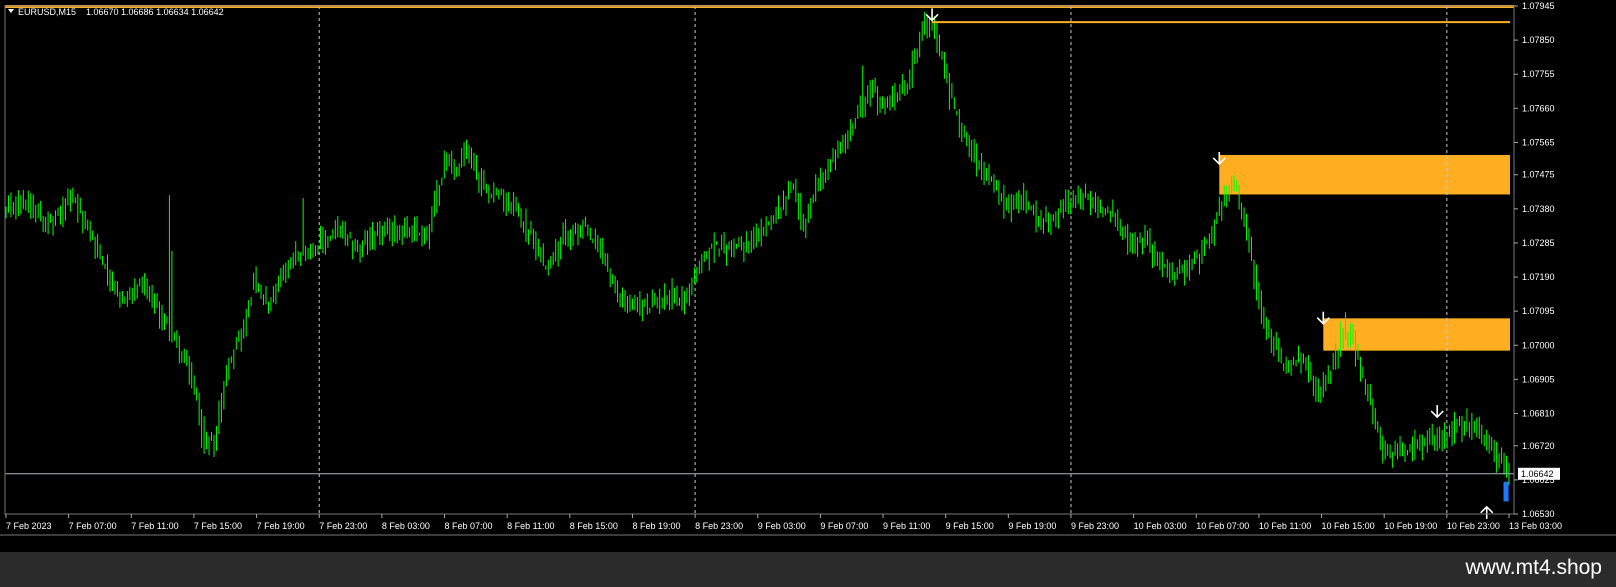 This screenshot has width=1616, height=587. I want to click on x-tick-label: 10 Feb 07:00, so click(1222, 526).